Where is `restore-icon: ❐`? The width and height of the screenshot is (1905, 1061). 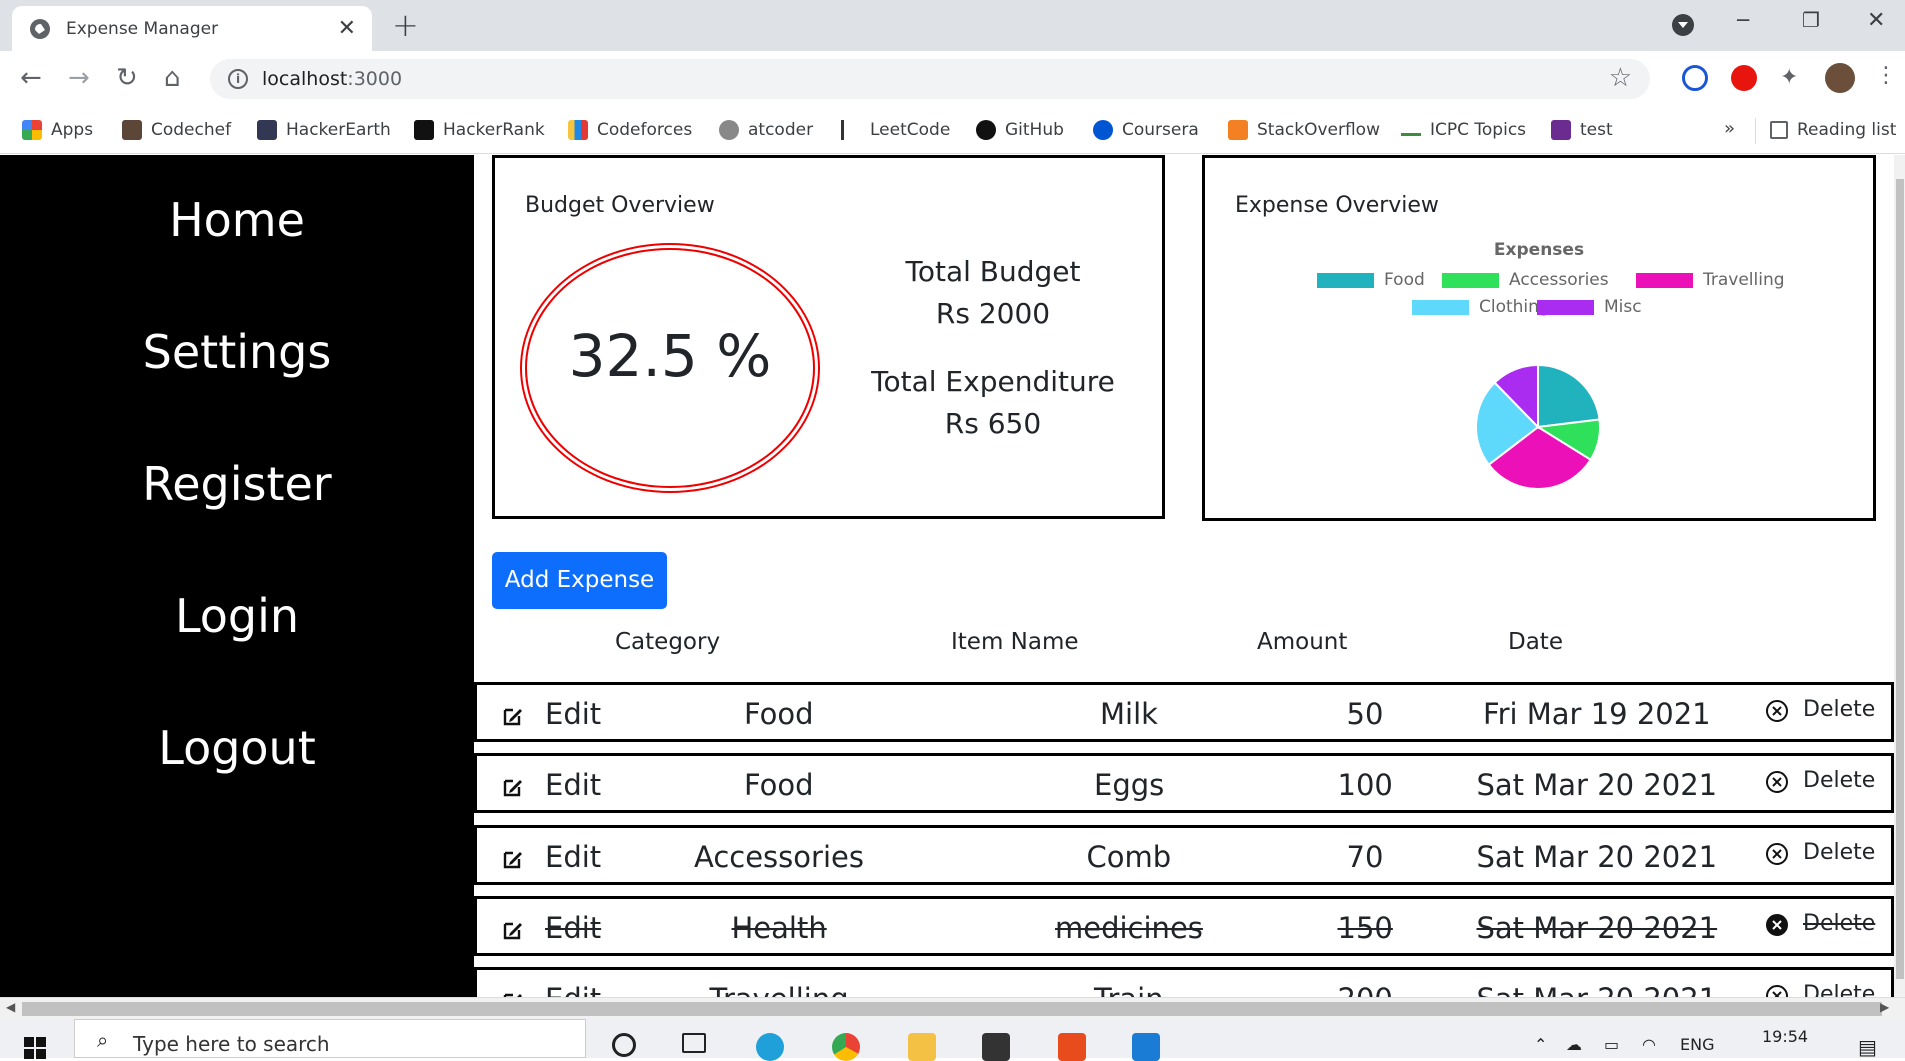
restore-icon: ❐ is located at coordinates (1811, 20).